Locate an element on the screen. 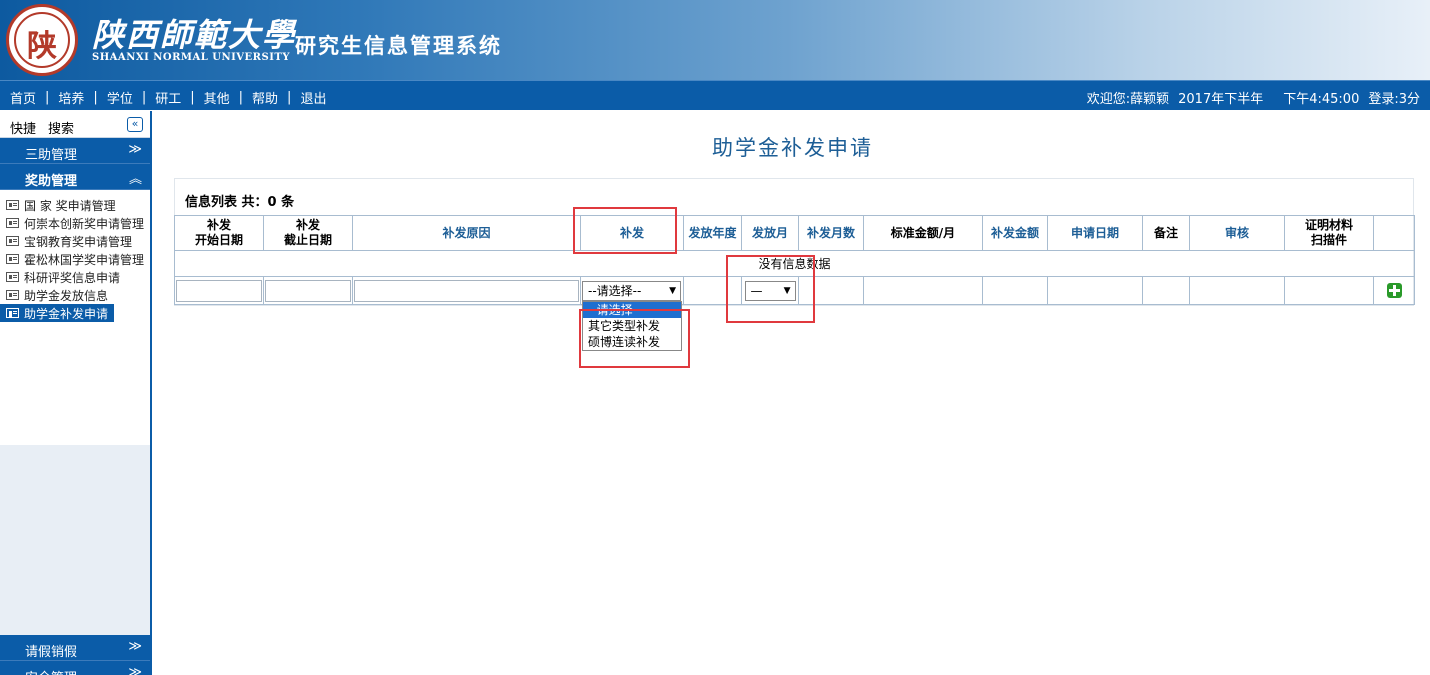  university-logo: 陕 is located at coordinates (42, 40).